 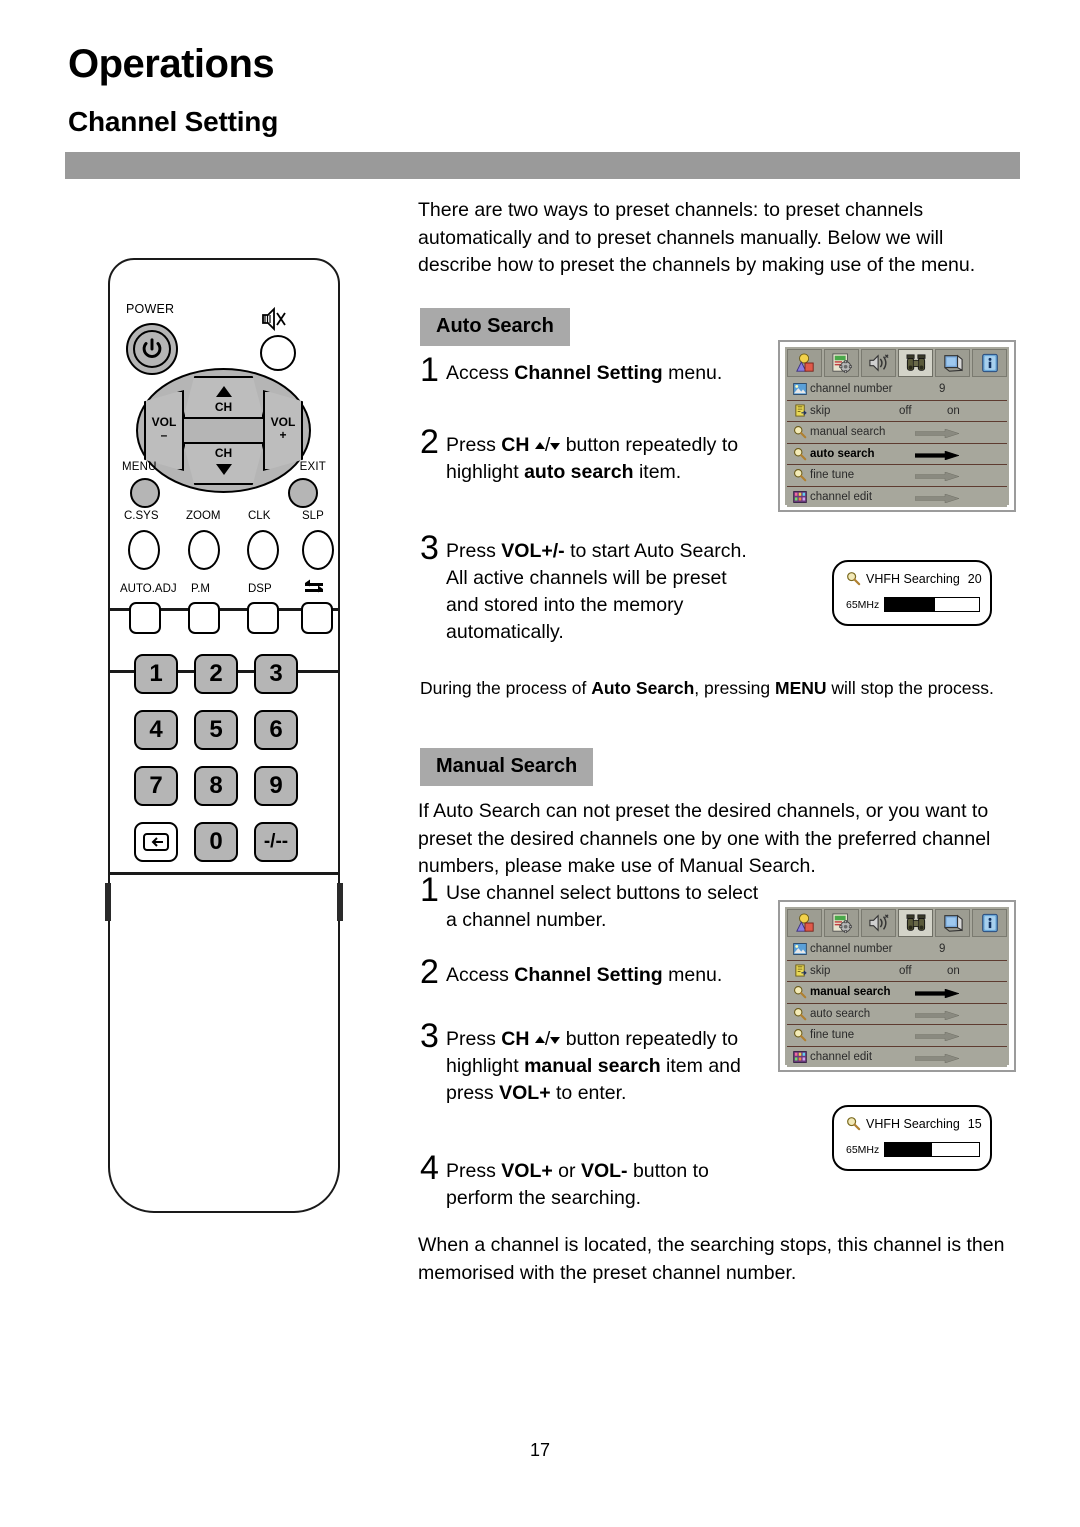 What do you see at coordinates (260, 589) in the screenshot?
I see `dsp-label: DSP` at bounding box center [260, 589].